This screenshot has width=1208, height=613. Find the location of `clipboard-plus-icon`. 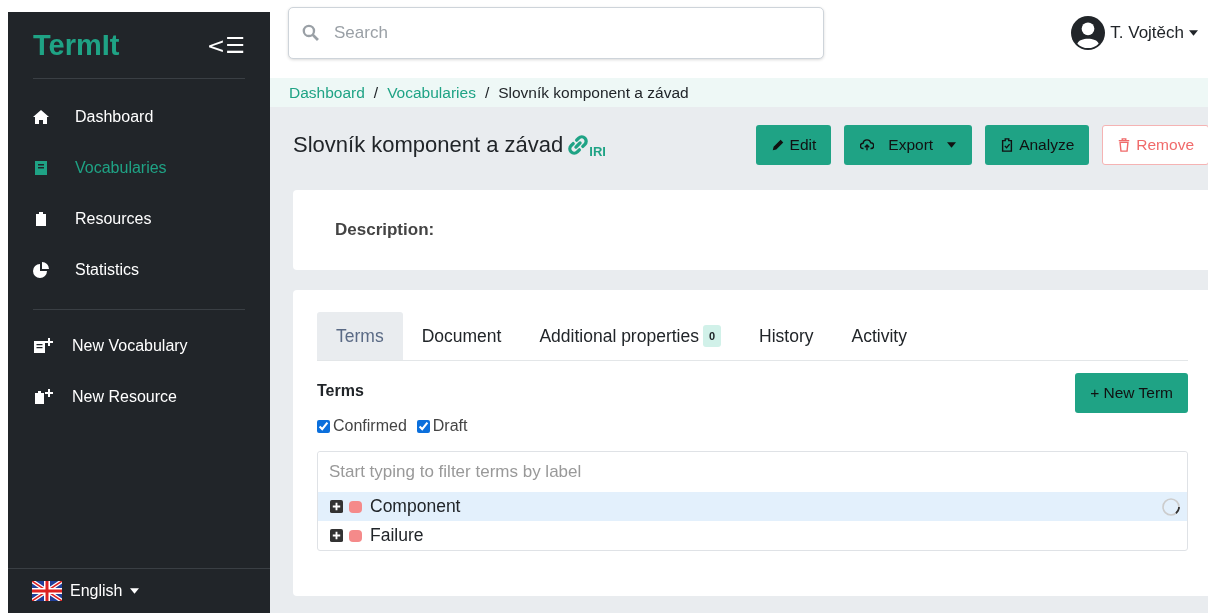

clipboard-plus-icon is located at coordinates (44, 396).